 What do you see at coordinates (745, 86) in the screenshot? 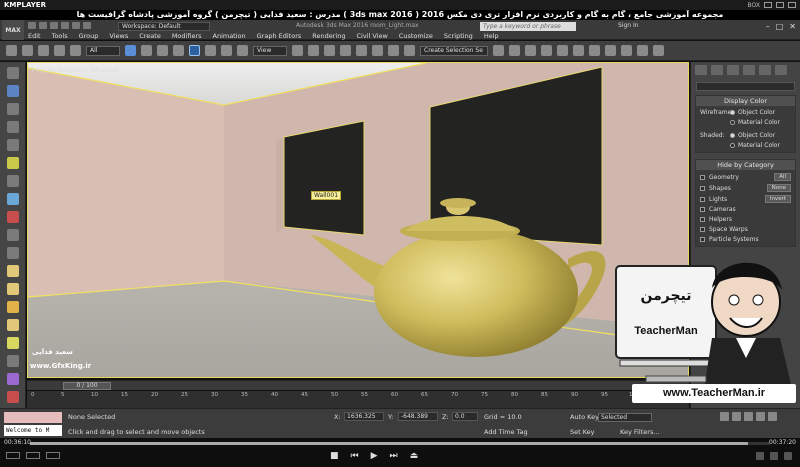
I see `object-name-field` at bounding box center [745, 86].